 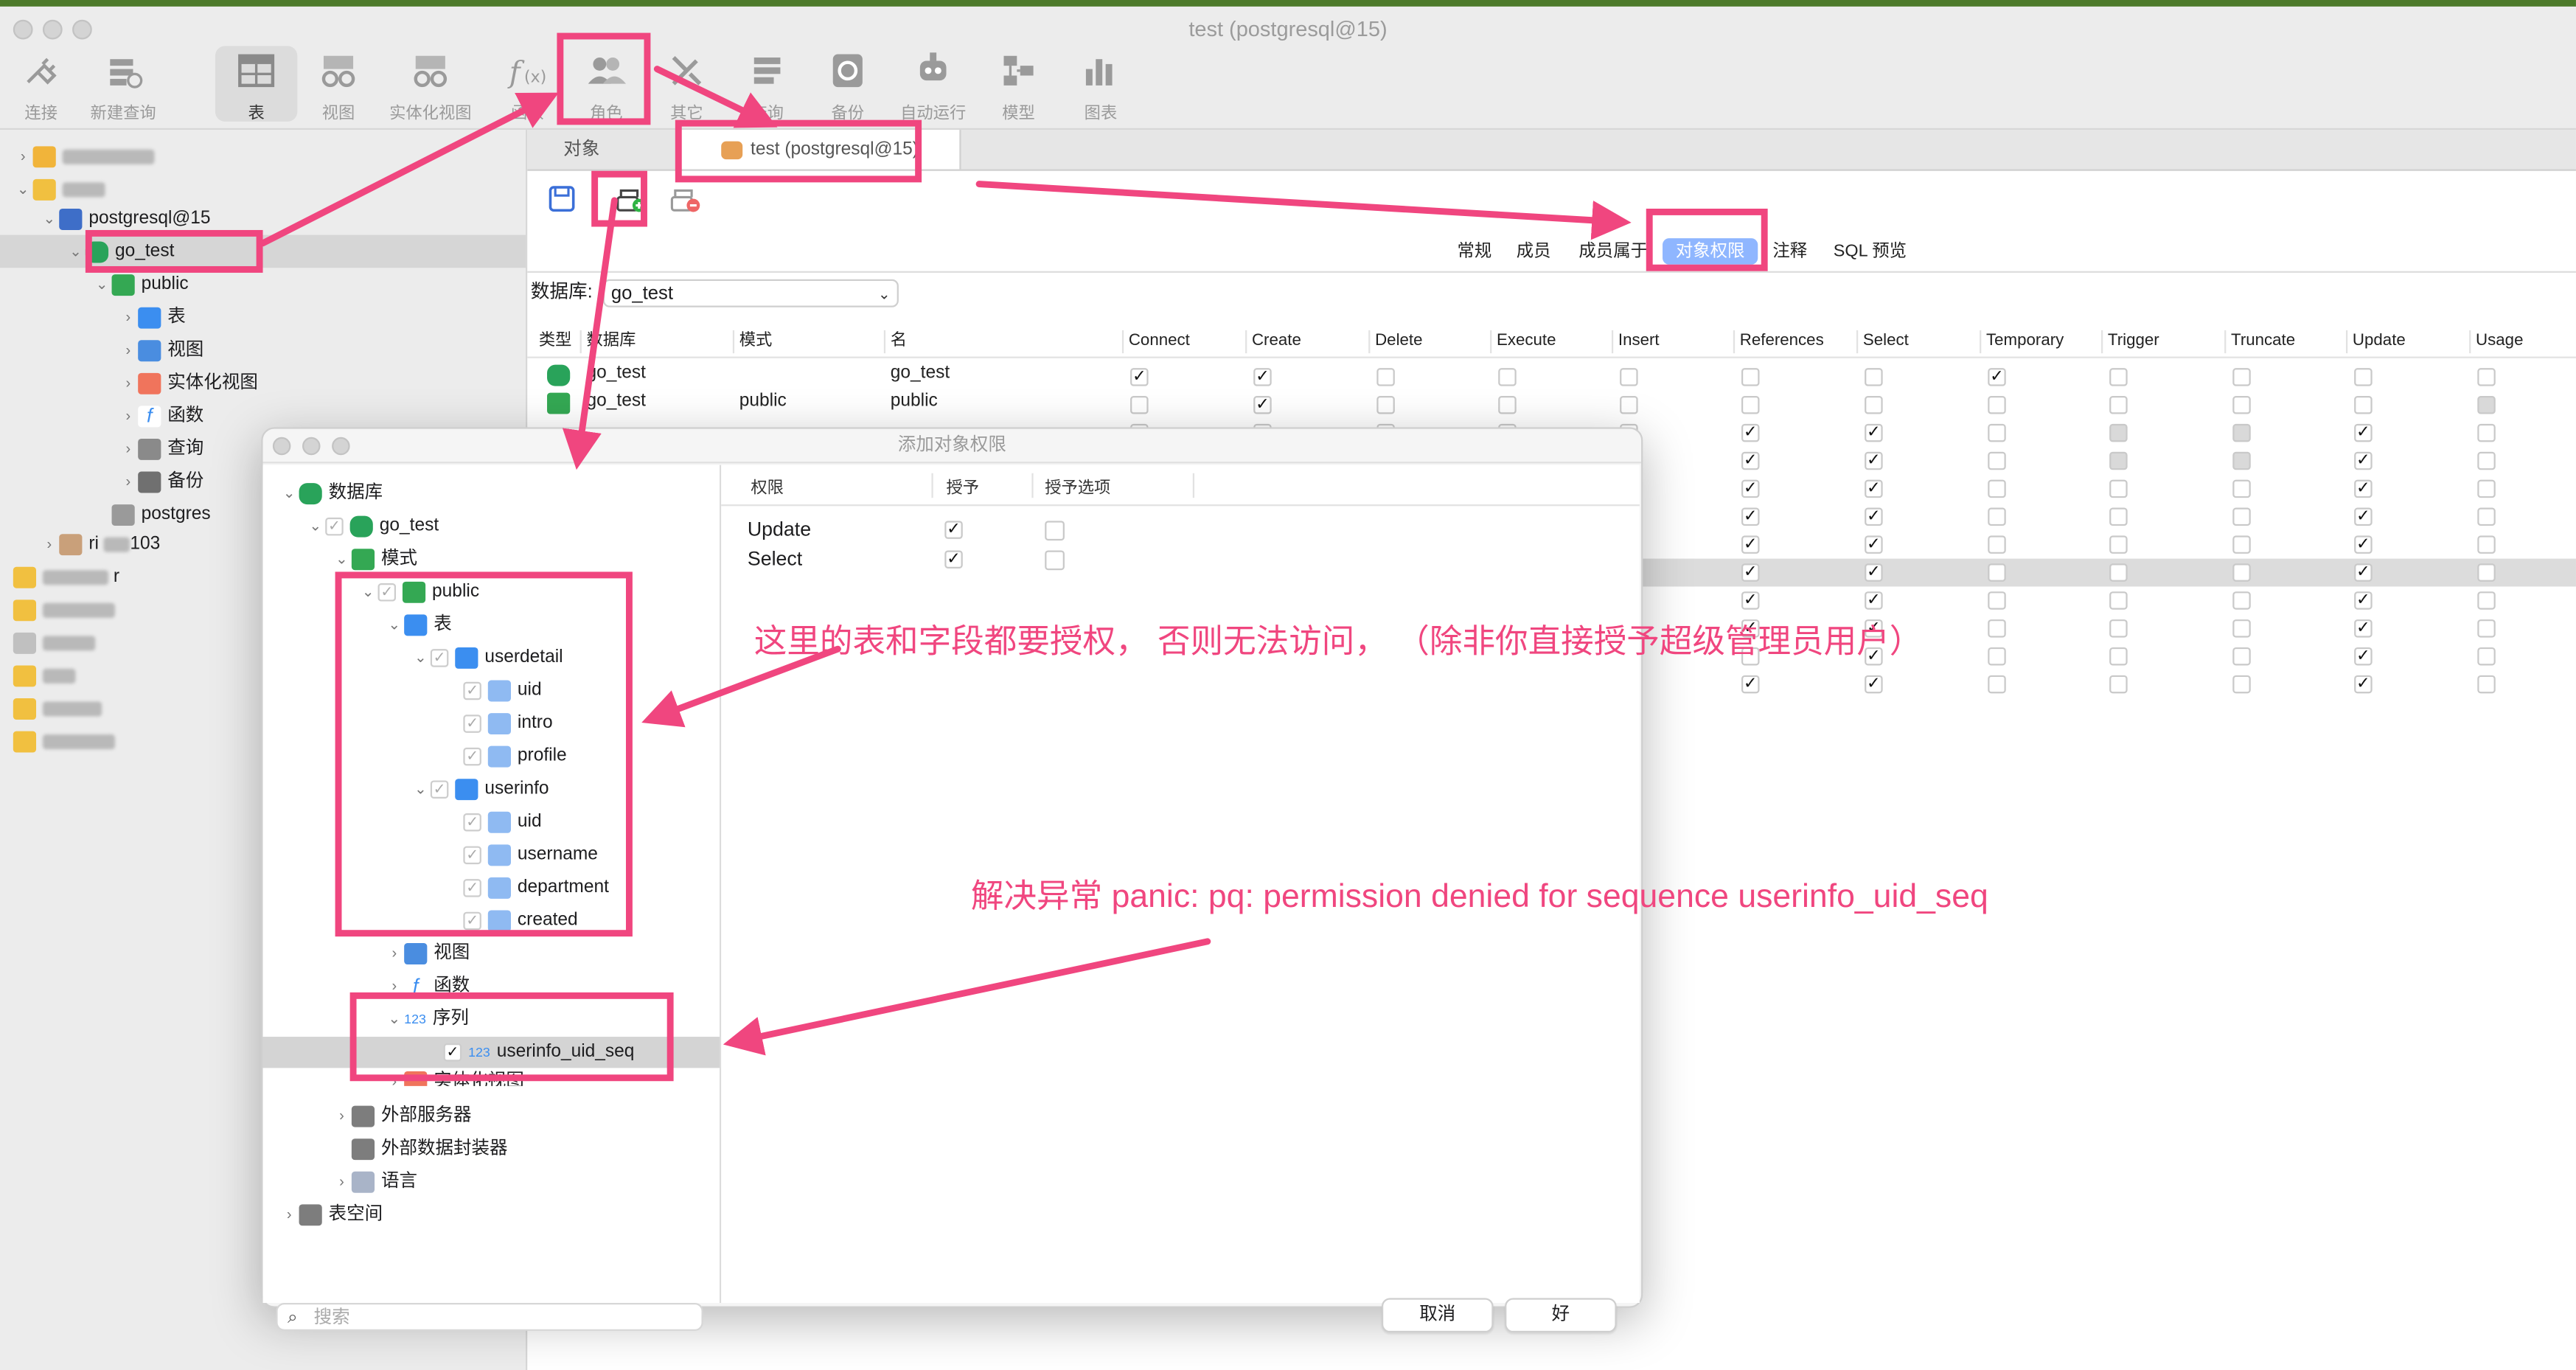 I want to click on subtab-comment: 注释, so click(x=1790, y=251).